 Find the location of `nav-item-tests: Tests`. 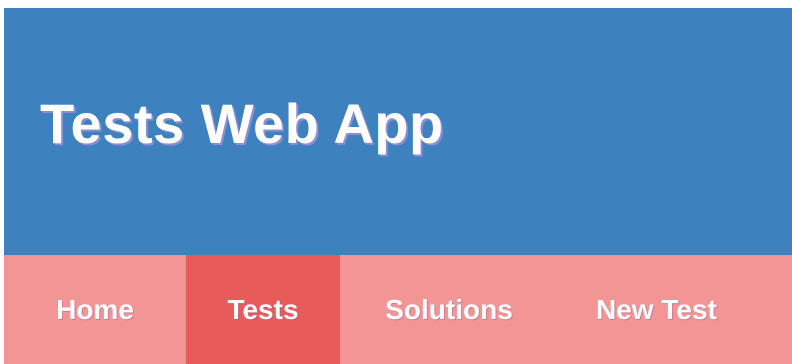

nav-item-tests: Tests is located at coordinates (263, 309).